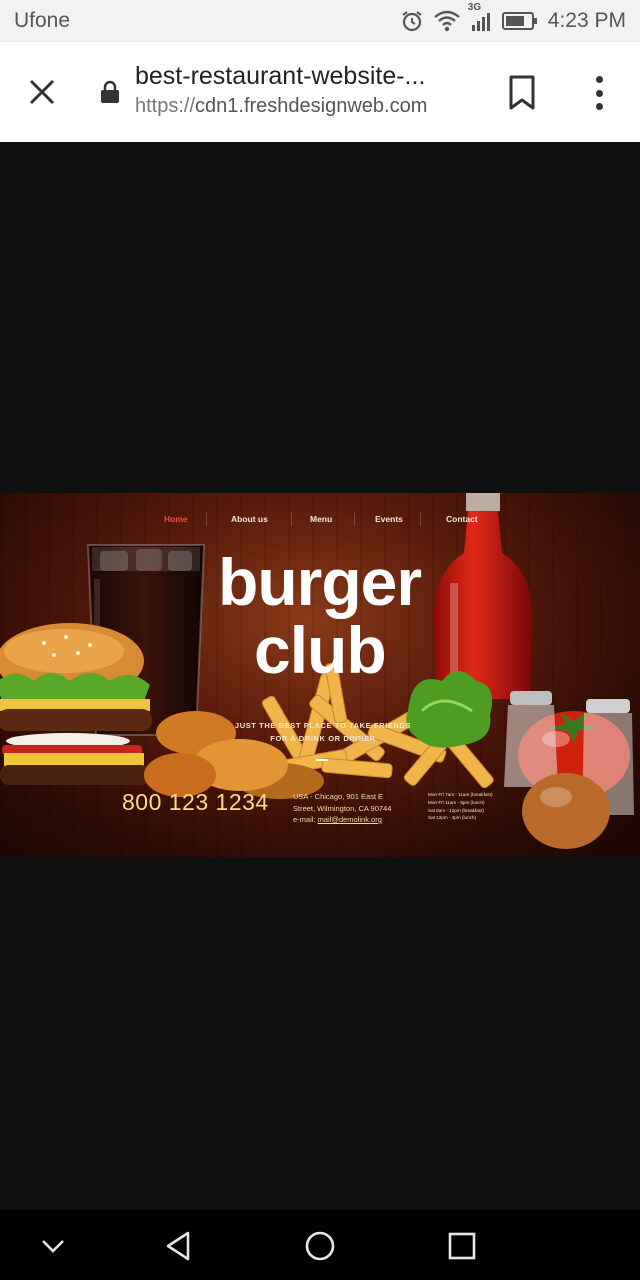  I want to click on back-button, so click(178, 1246).